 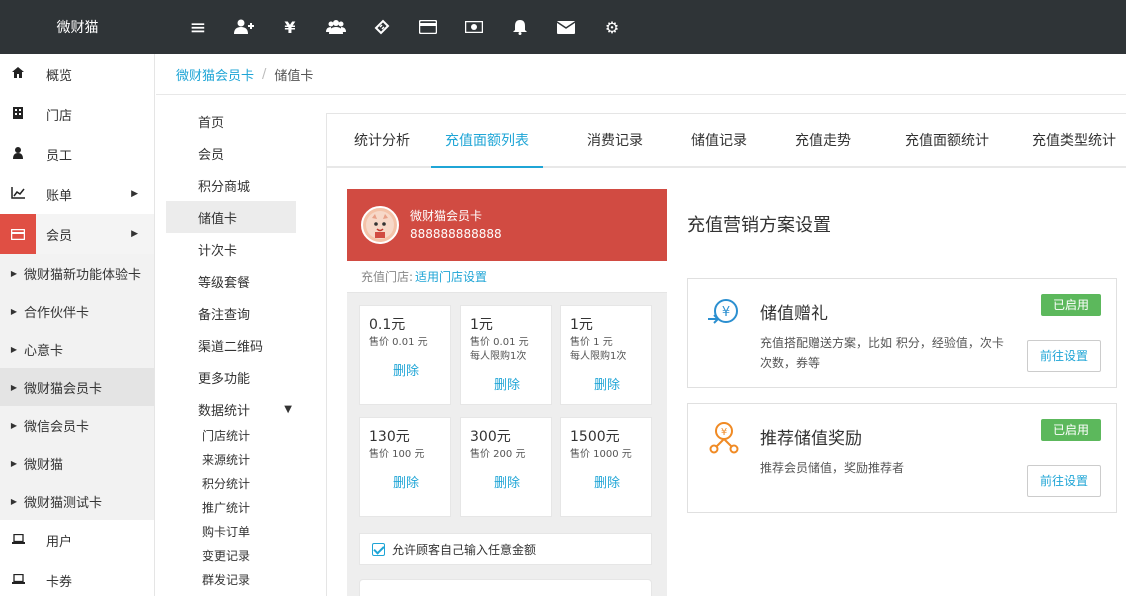 I want to click on sidebar-item-label: 会员, so click(x=59, y=236).